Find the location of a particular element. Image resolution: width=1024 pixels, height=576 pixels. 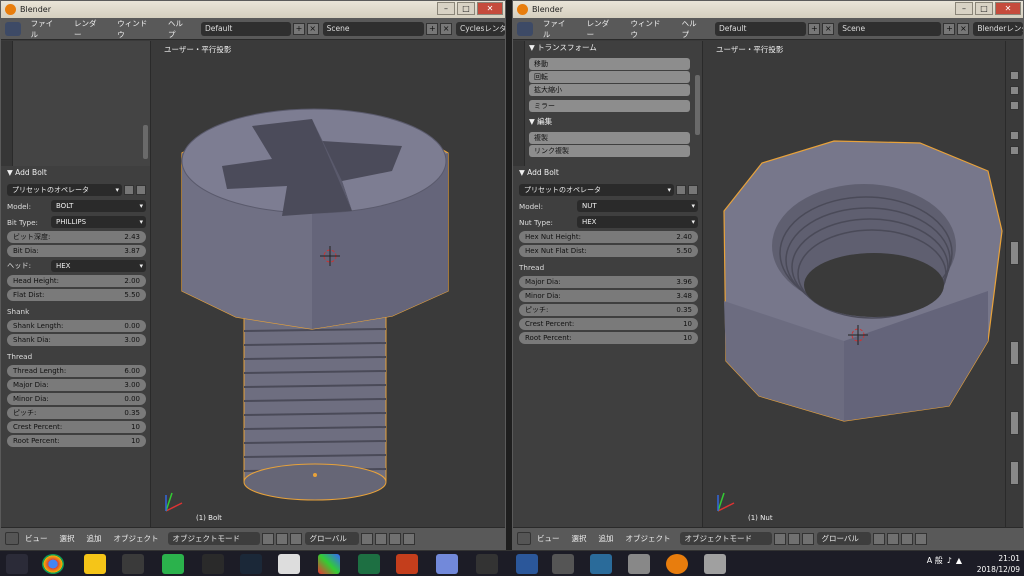

link-duplicate-button: リンク複製 is located at coordinates (609, 151).